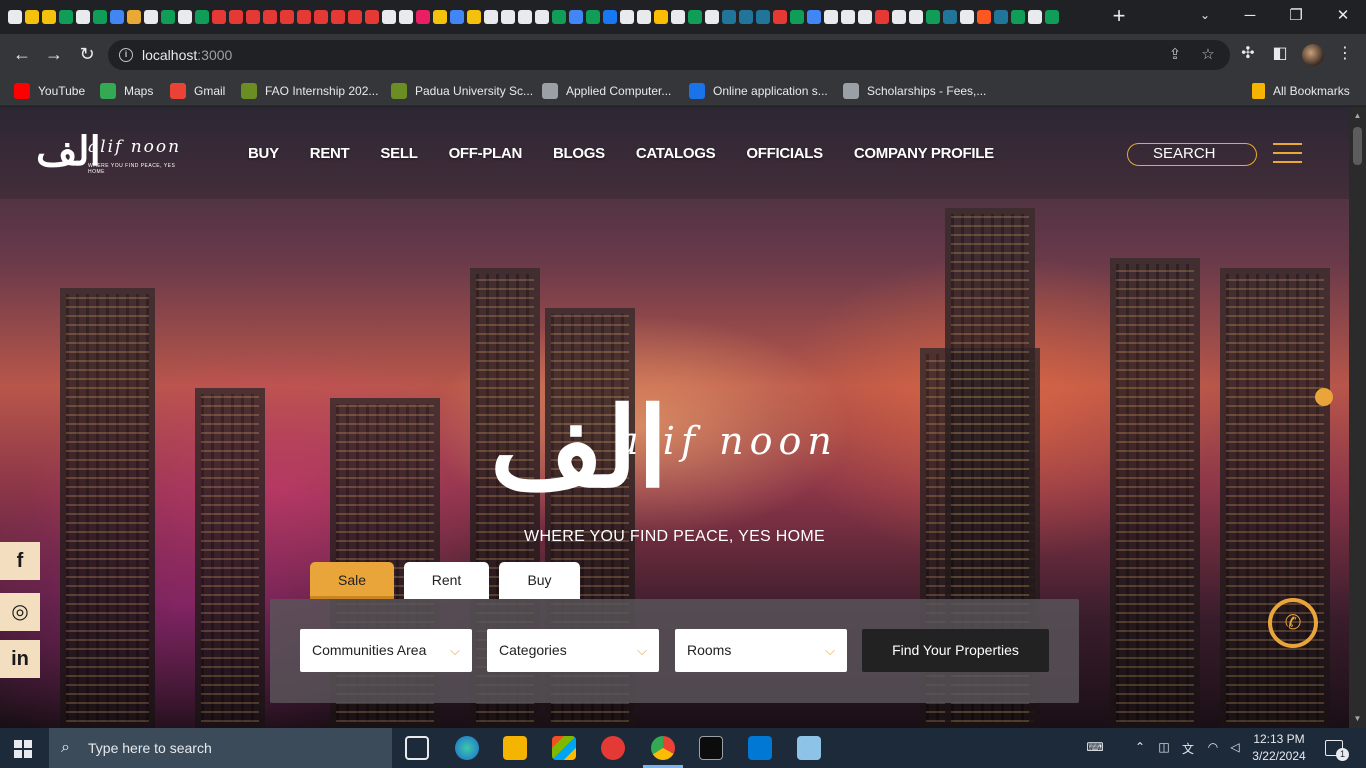 The image size is (1366, 768). Describe the element at coordinates (197, 91) in the screenshot. I see `bookmark-gmail: Gmail` at that location.